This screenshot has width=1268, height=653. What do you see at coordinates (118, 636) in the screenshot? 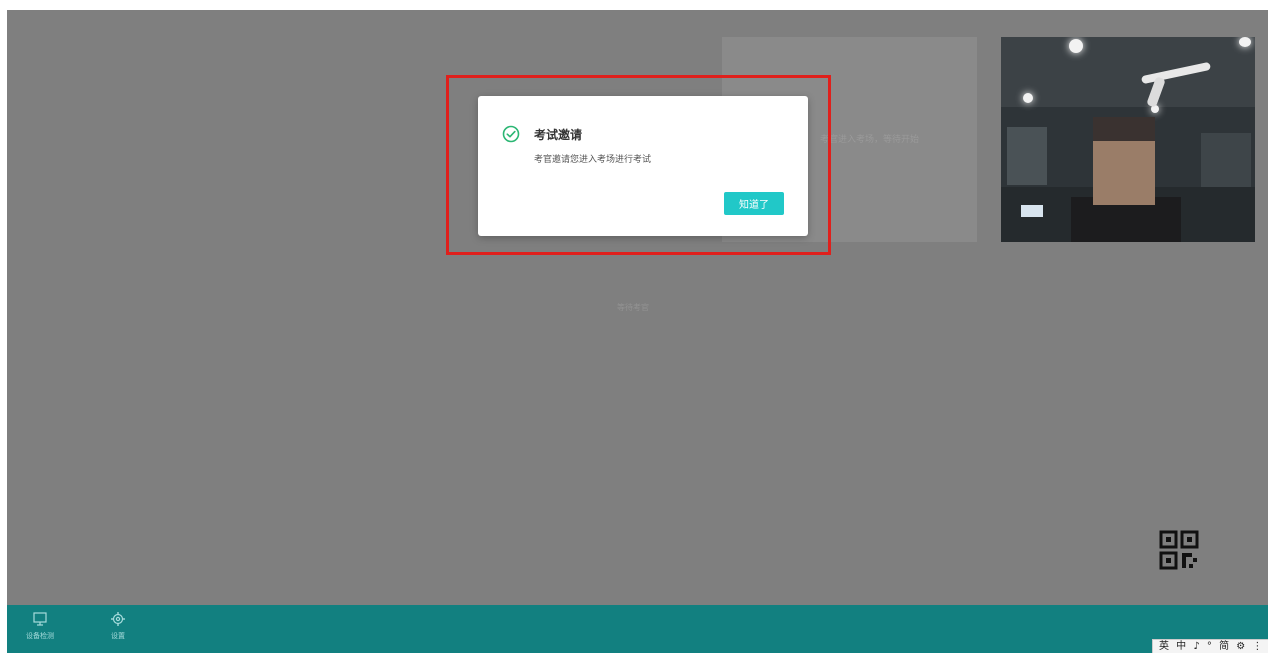
I see `settings-label: 设置` at bounding box center [118, 636].